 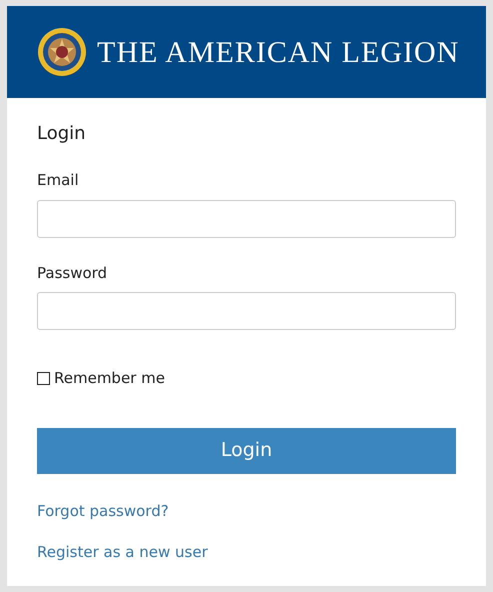 What do you see at coordinates (58, 180) in the screenshot?
I see `field-label: Email` at bounding box center [58, 180].